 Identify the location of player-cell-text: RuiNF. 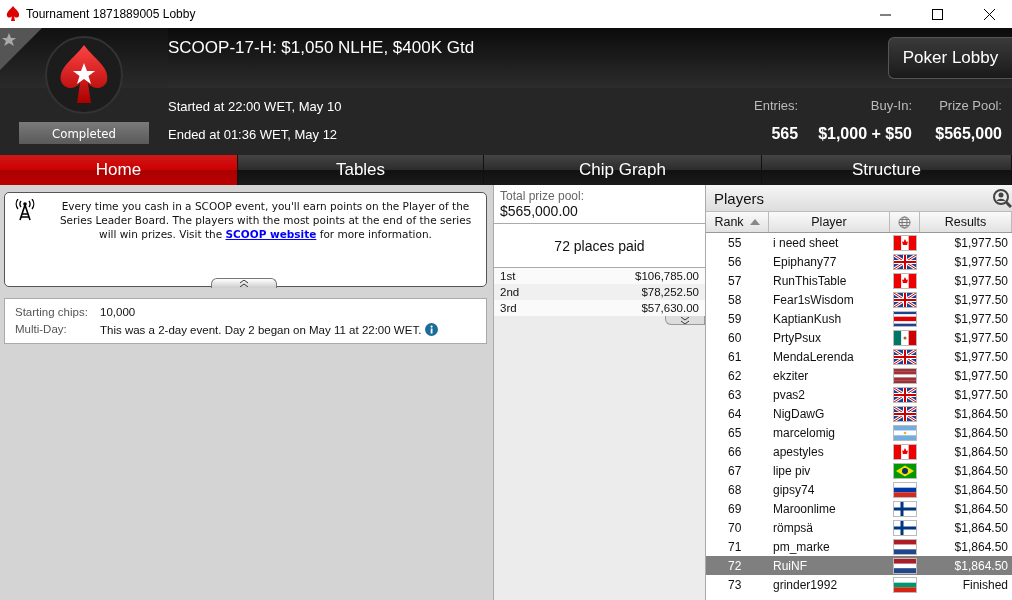
(790, 565).